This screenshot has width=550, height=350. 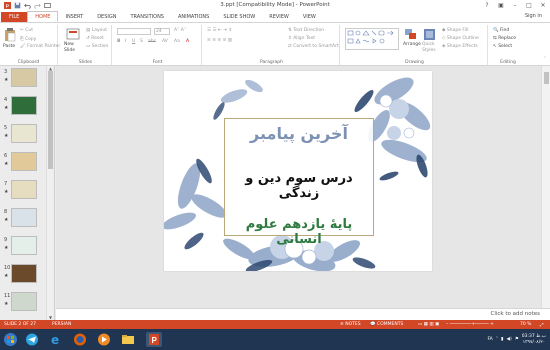 What do you see at coordinates (545, 59) in the screenshot?
I see `collapse-ribbon-icon: ˄` at bounding box center [545, 59].